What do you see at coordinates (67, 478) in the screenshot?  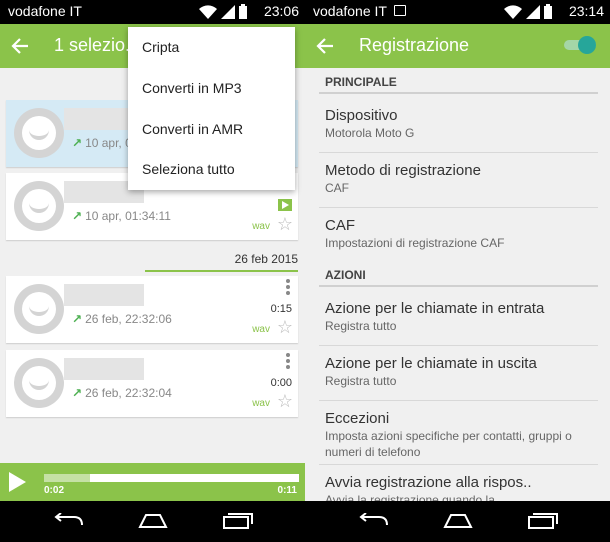 I see `seek-progress` at bounding box center [67, 478].